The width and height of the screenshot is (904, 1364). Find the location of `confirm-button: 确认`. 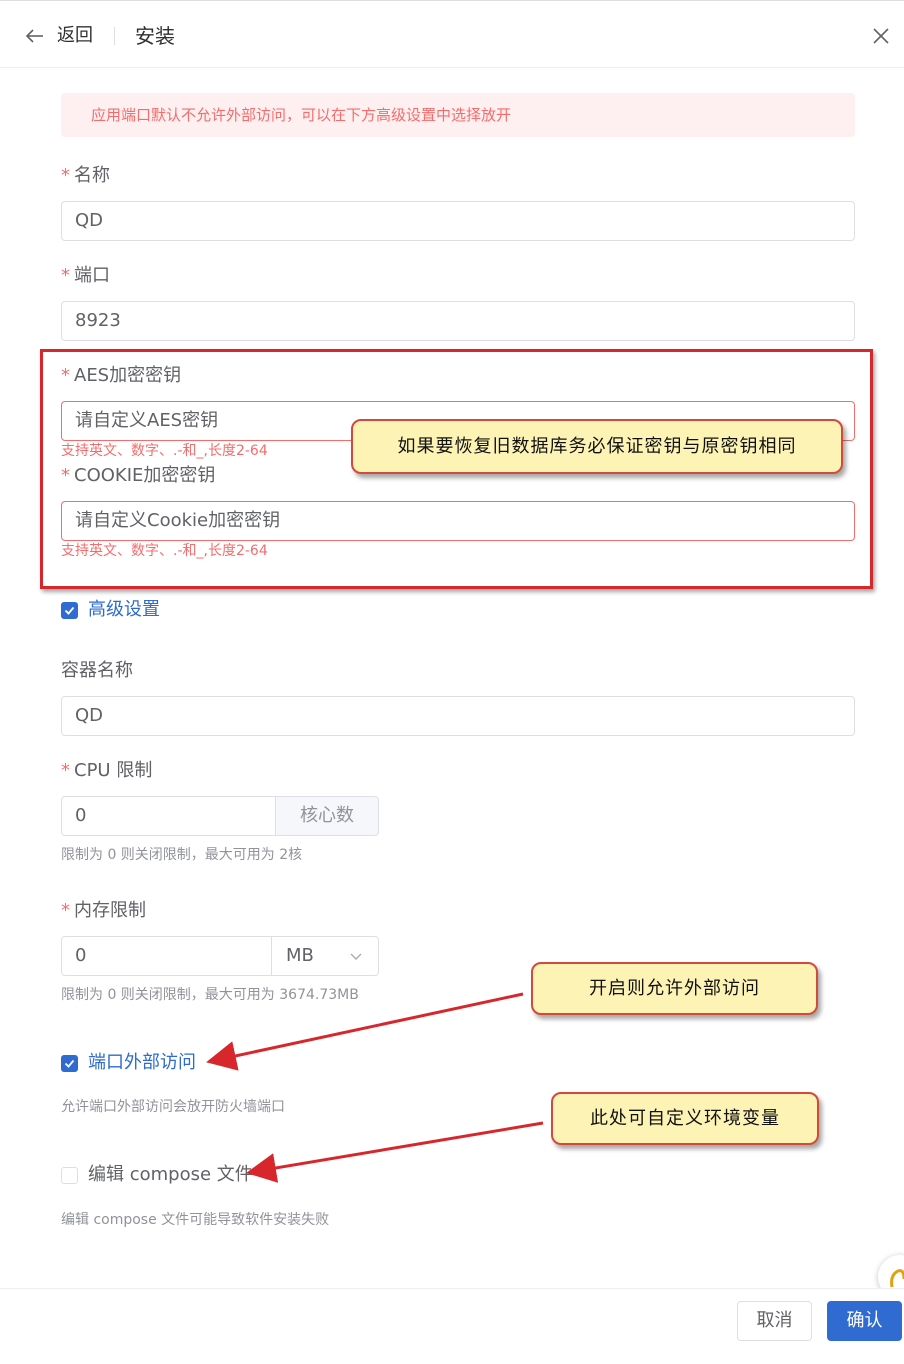

confirm-button: 确认 is located at coordinates (864, 1321).